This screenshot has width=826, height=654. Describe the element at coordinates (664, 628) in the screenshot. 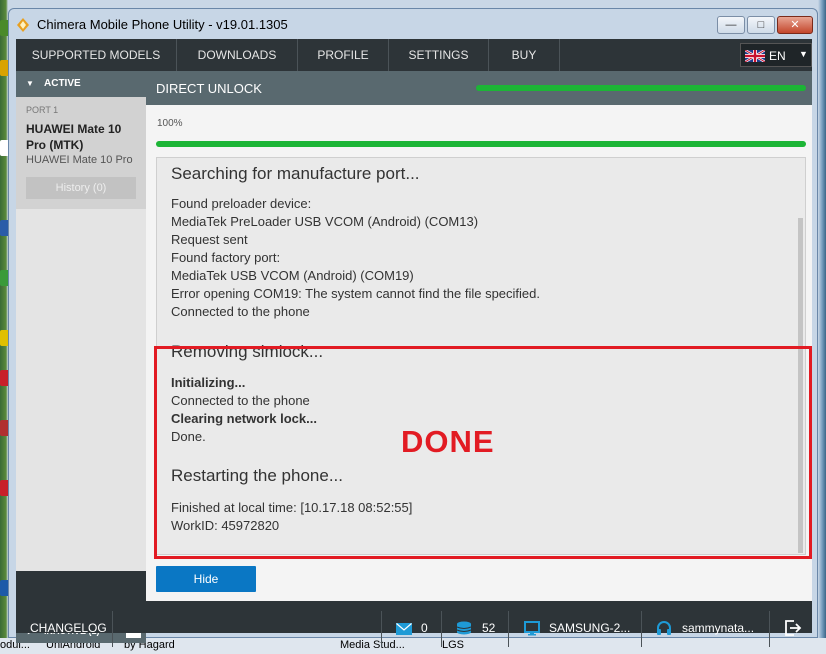

I see `headset-icon` at that location.